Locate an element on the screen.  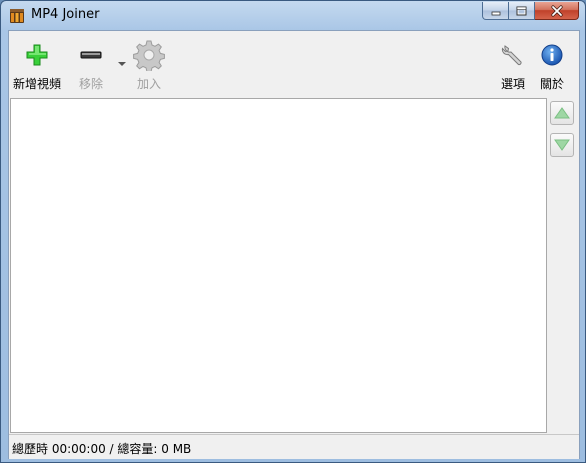
wrench-icon is located at coordinates (511, 55).